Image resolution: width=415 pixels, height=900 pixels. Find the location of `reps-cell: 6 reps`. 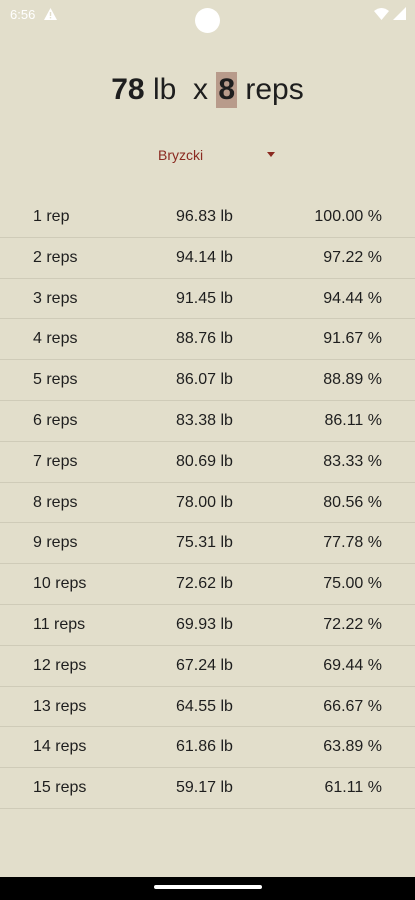

reps-cell: 6 reps is located at coordinates (55, 420).